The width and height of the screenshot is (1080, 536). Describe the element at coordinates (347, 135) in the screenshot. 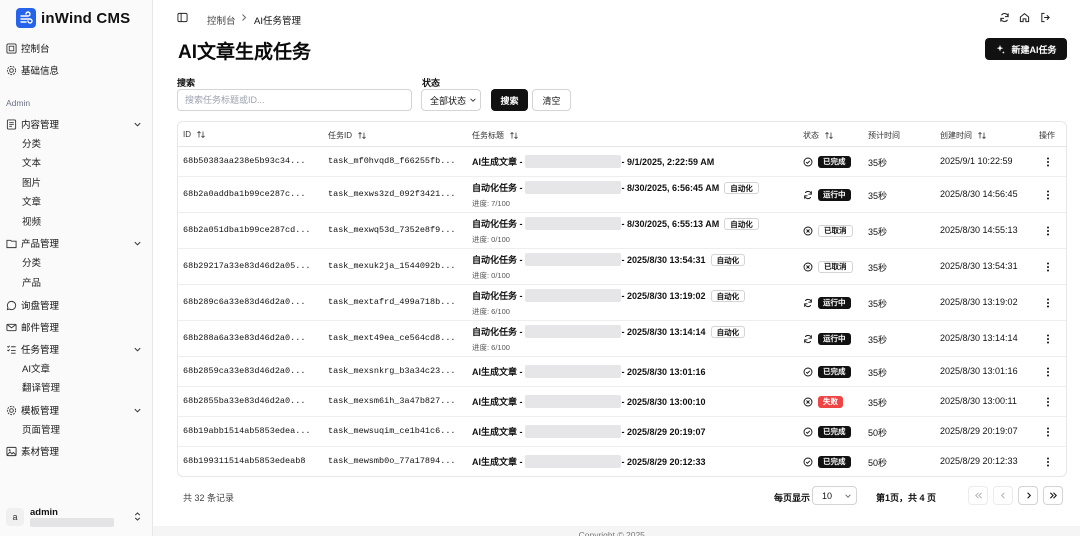

I see `column-header-task-id: 任务ID` at that location.